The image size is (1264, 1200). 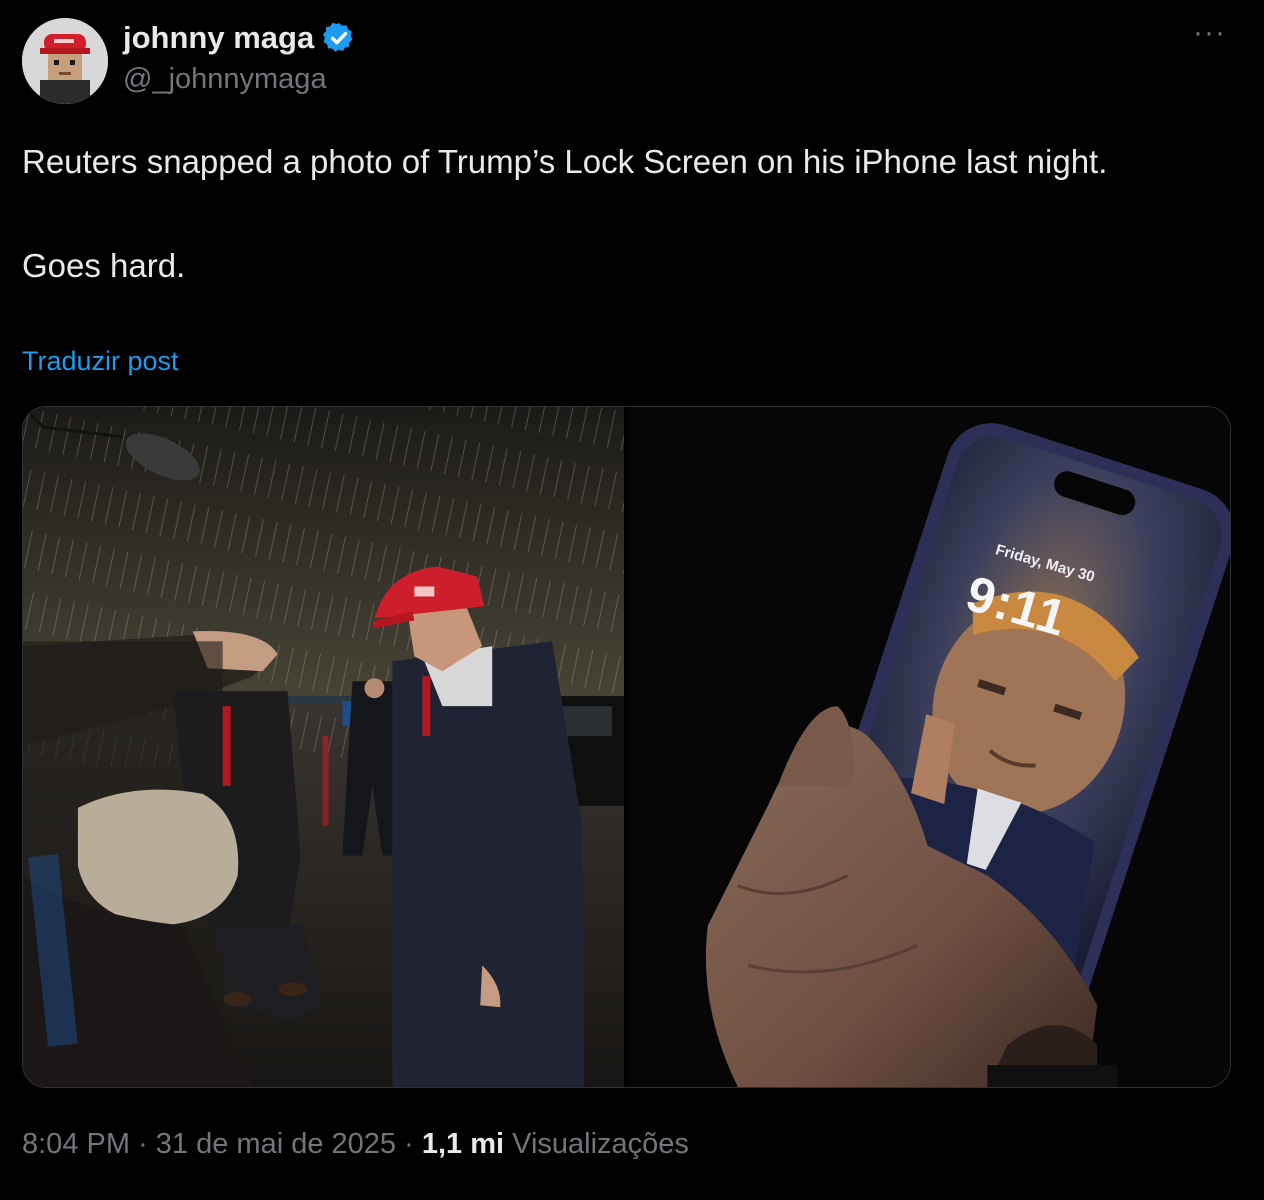 I want to click on avatar-image, so click(x=65, y=61).